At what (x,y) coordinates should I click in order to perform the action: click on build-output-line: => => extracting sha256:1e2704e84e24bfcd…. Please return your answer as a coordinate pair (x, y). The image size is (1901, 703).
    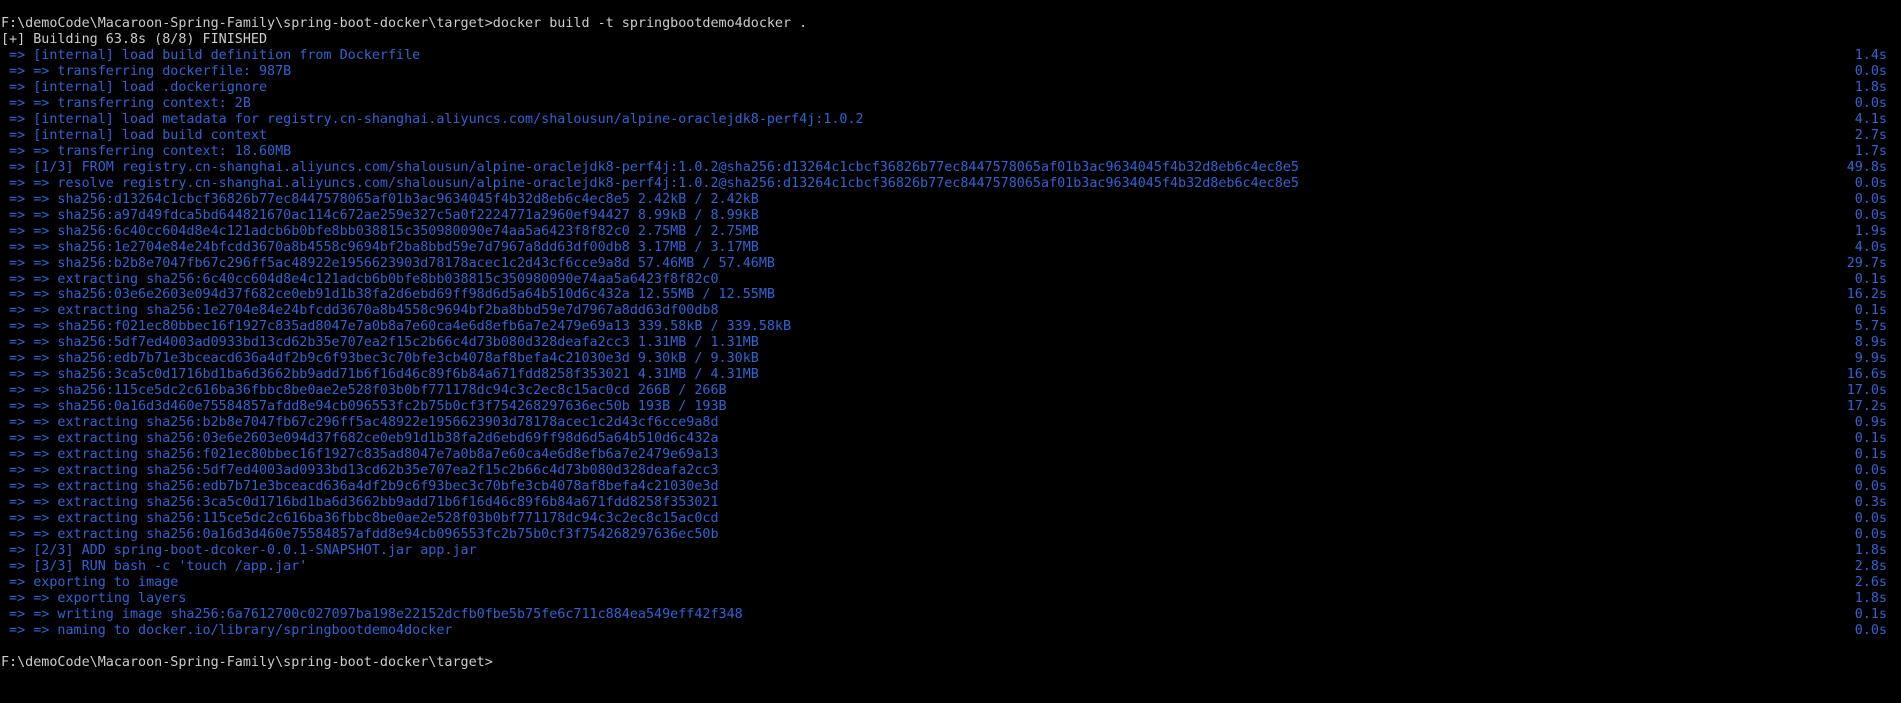
    Looking at the image, I should click on (950, 311).